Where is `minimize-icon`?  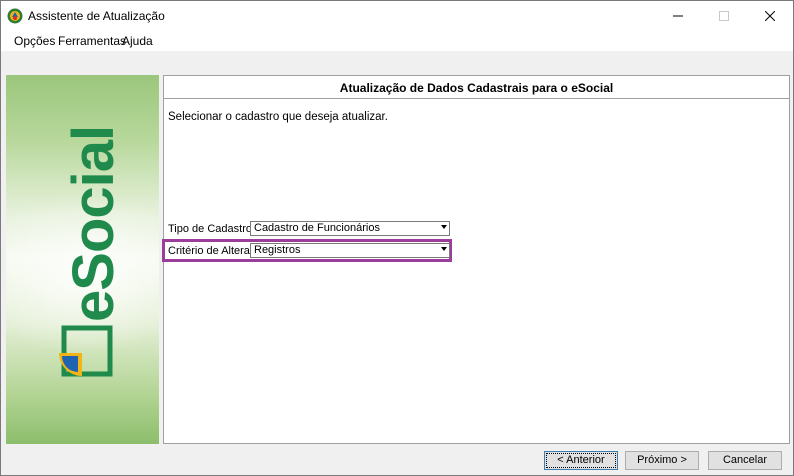
minimize-icon is located at coordinates (678, 16).